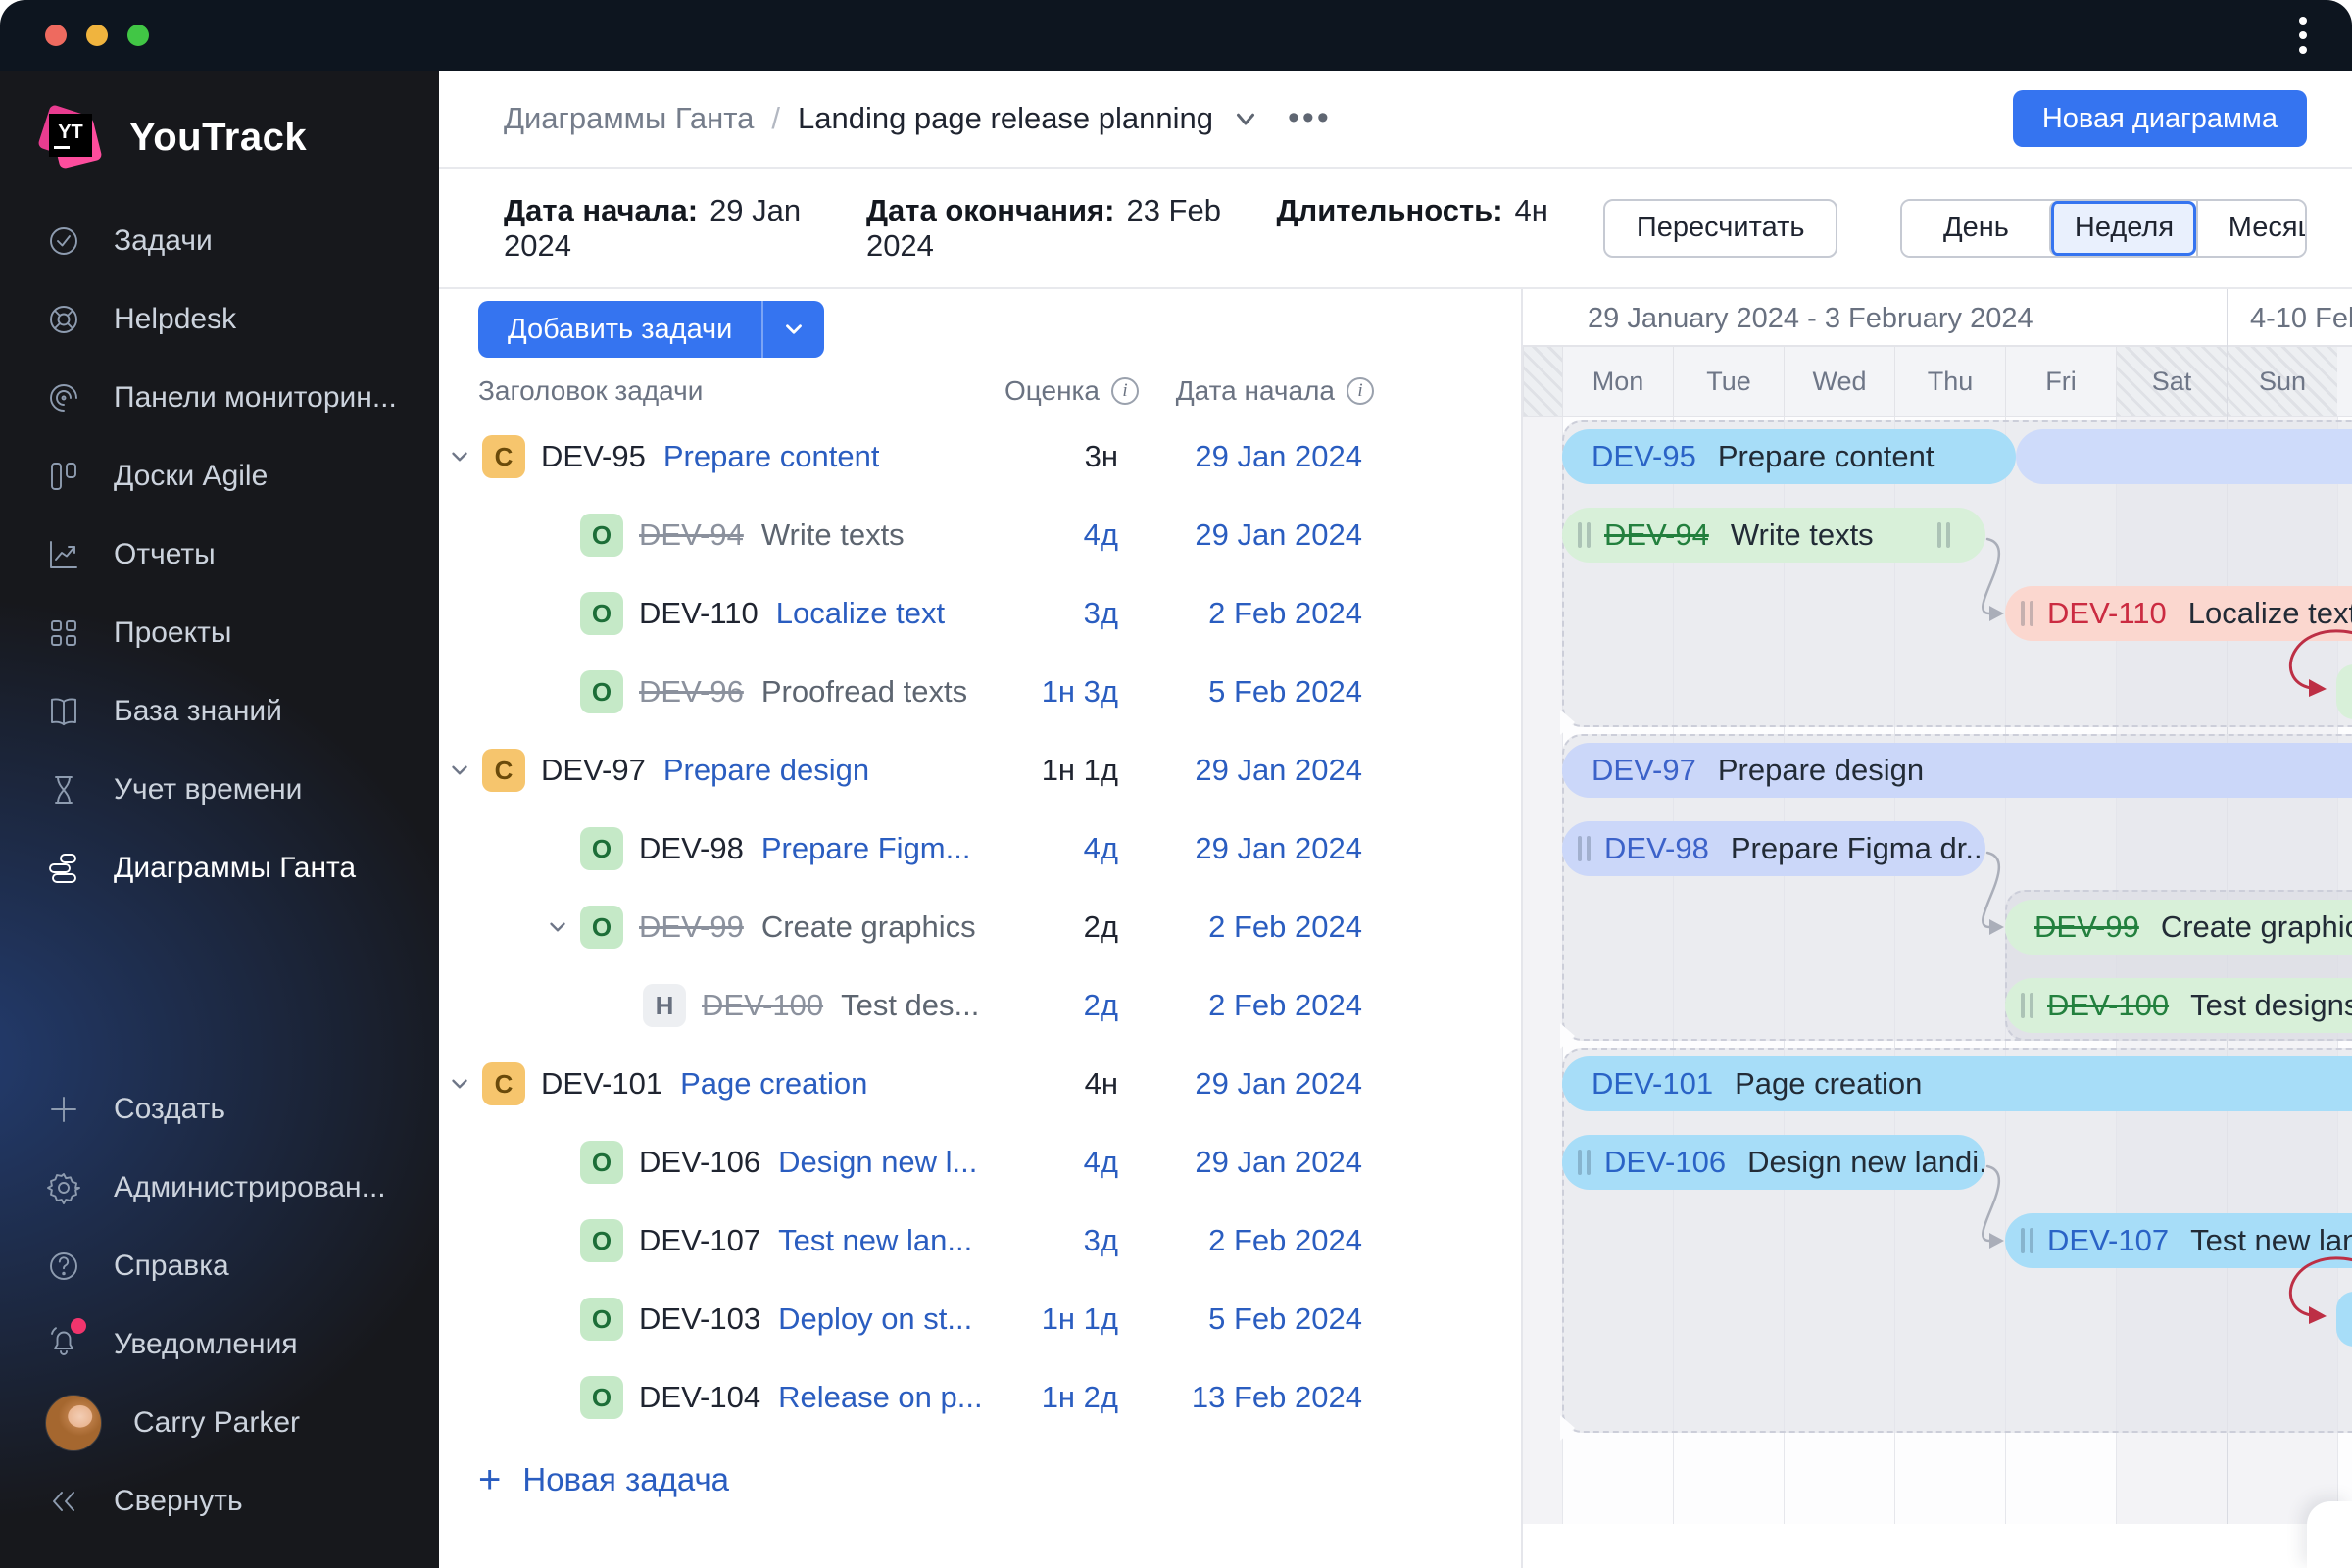  Describe the element at coordinates (864, 692) in the screenshot. I see `issue-title-link: Proofread texts` at that location.